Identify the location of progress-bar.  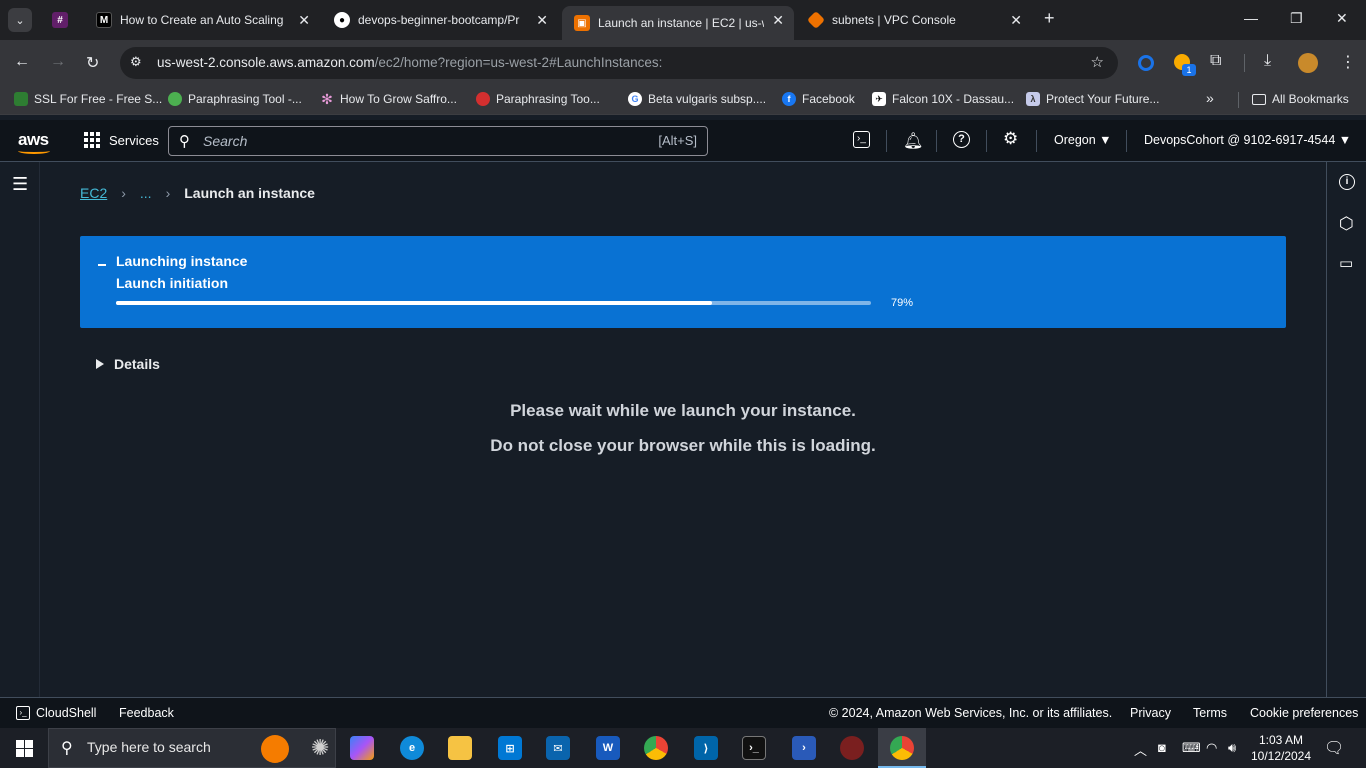
(493, 303).